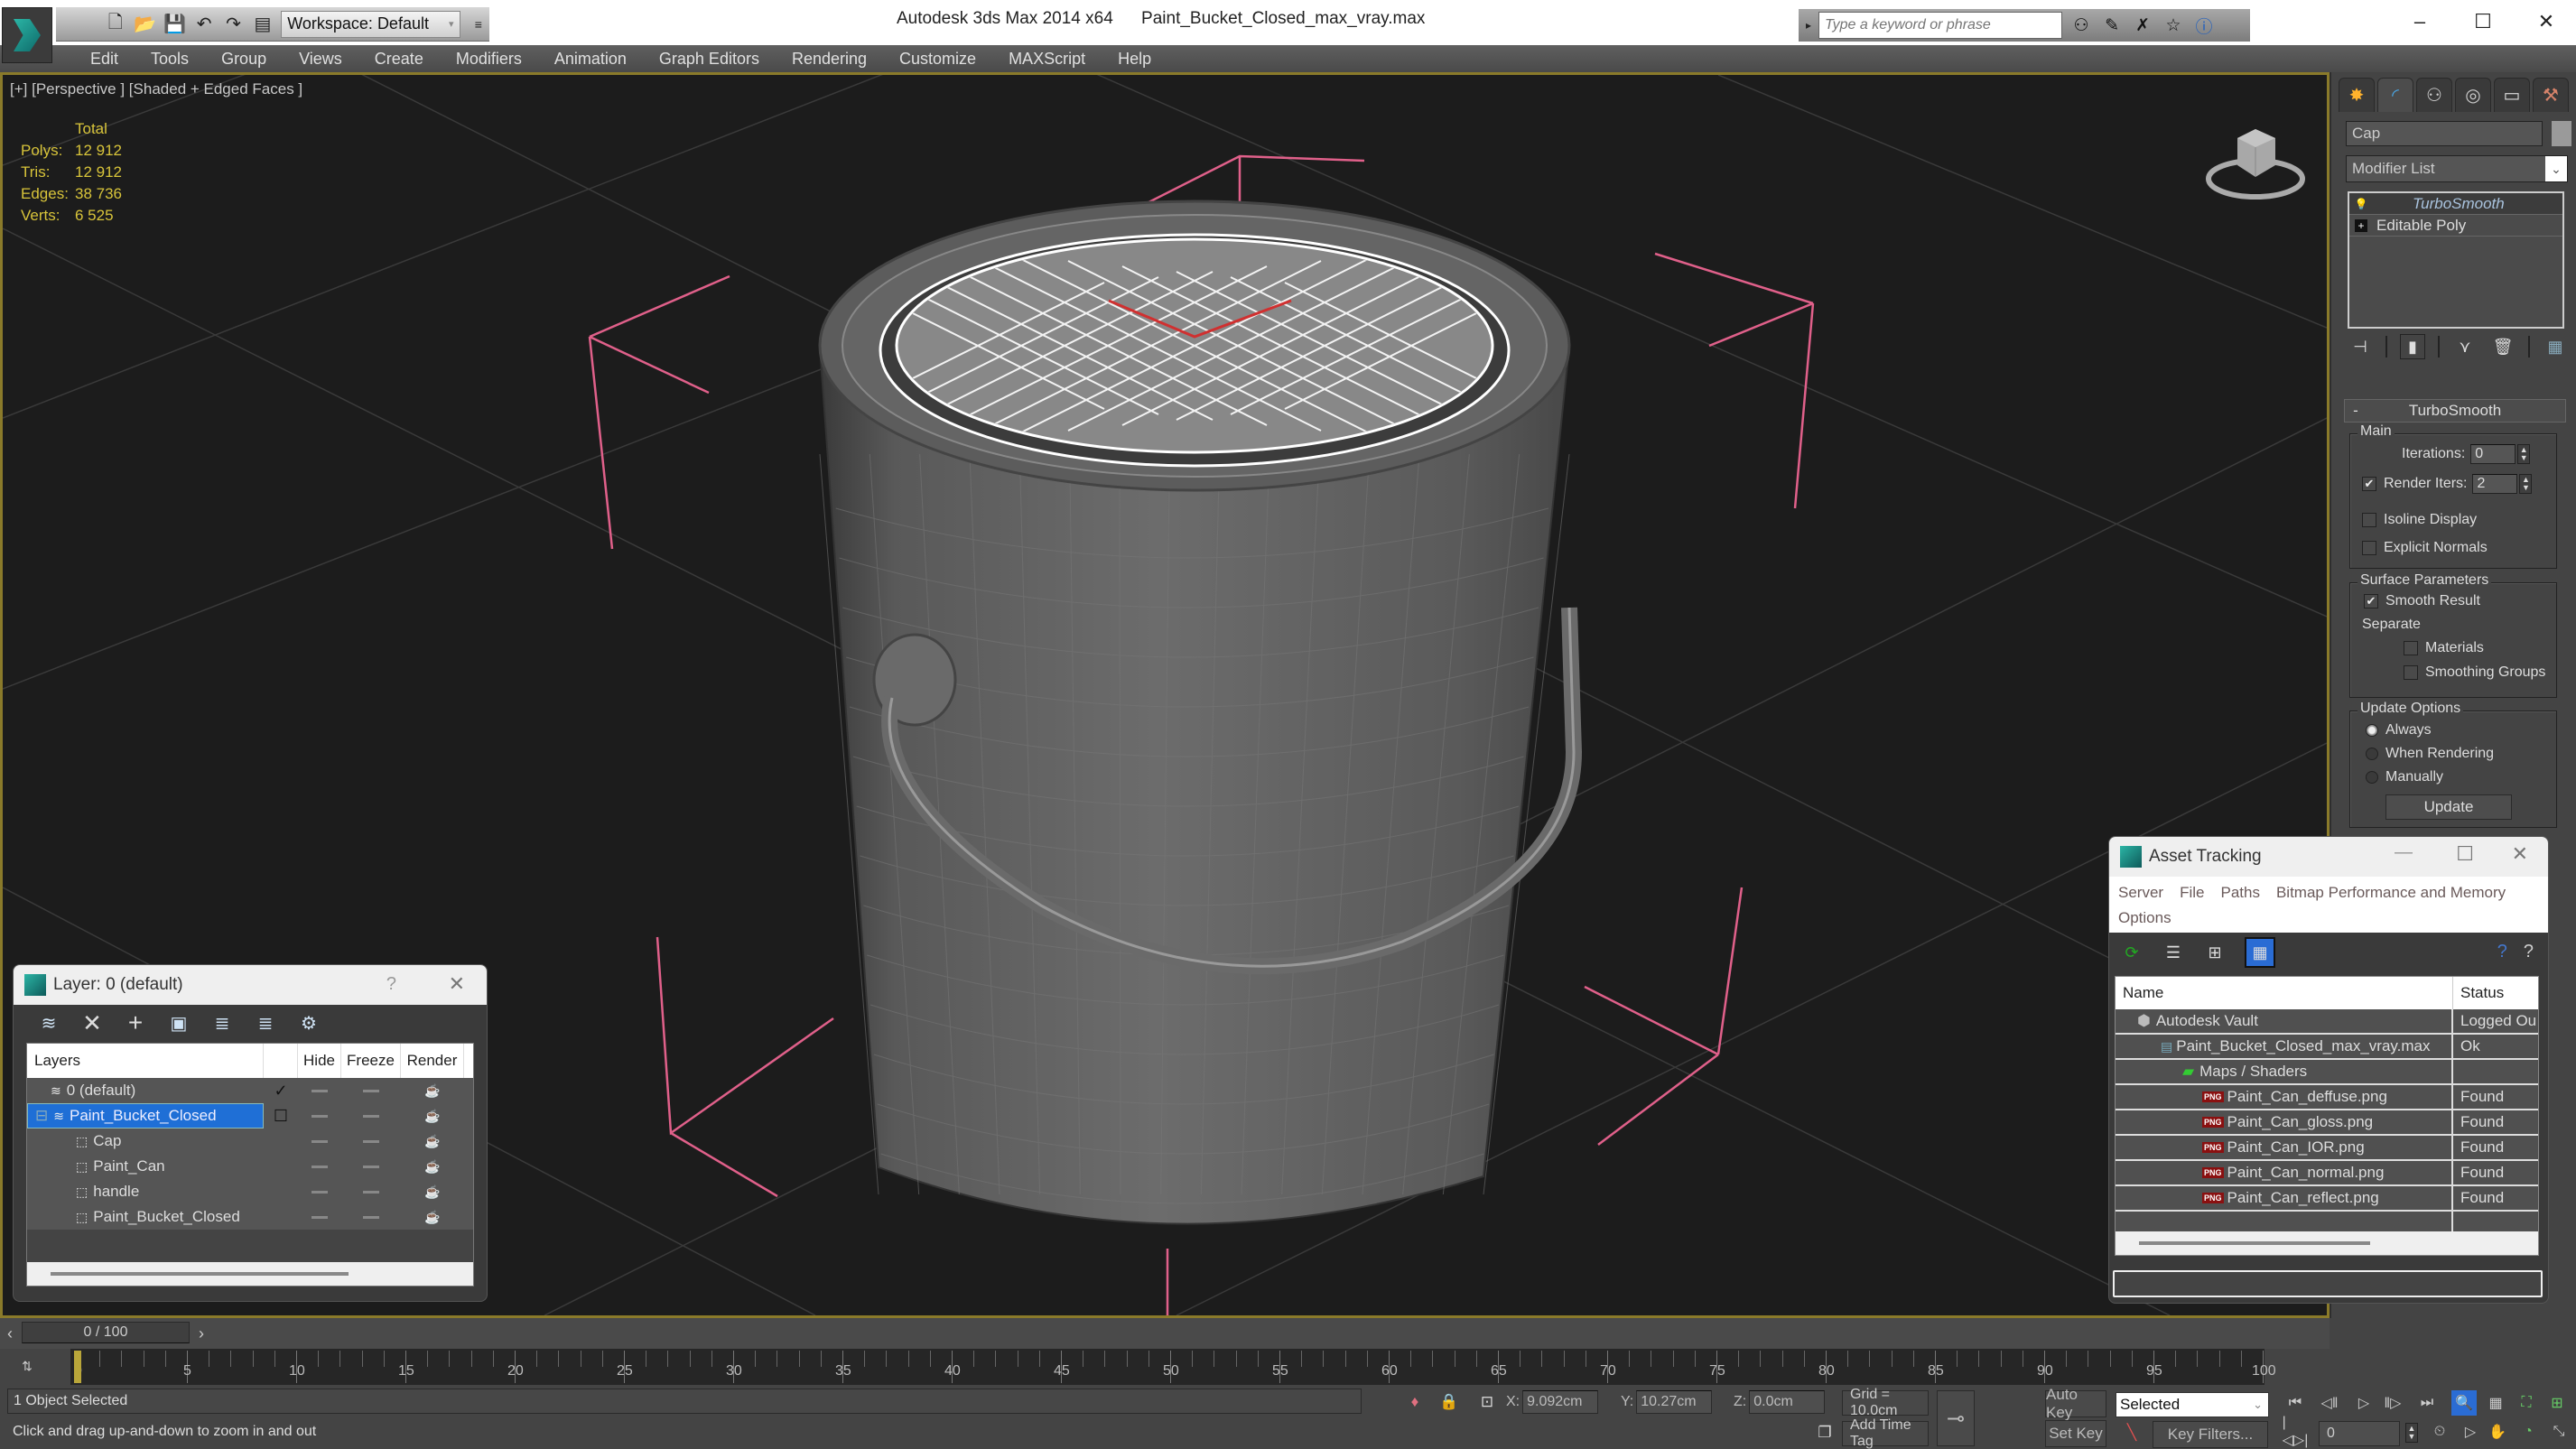 The width and height of the screenshot is (2576, 1449). Describe the element at coordinates (2392, 1403) in the screenshot. I see `next-key-icon: ‖▷` at that location.